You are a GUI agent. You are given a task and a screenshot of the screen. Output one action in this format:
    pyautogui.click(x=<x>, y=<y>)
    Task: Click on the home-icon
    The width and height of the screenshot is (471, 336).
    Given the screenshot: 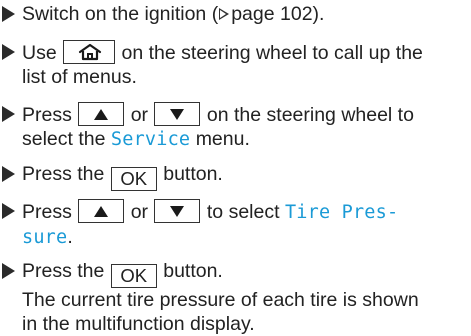 What is the action you would take?
    pyautogui.click(x=90, y=52)
    